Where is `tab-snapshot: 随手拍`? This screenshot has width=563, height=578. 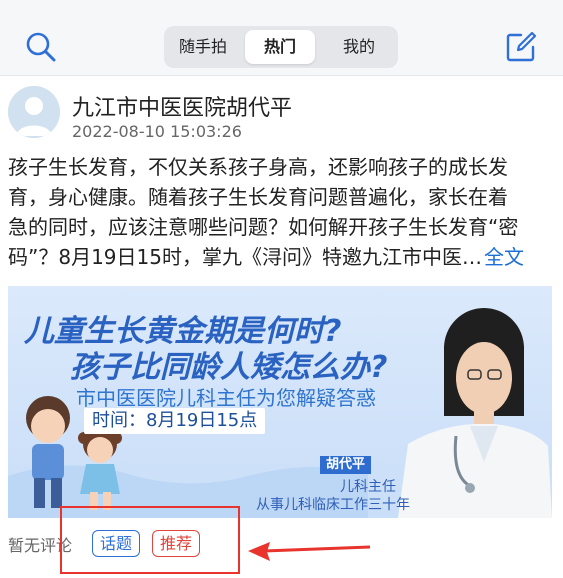
tab-snapshot: 随手拍 is located at coordinates (203, 47).